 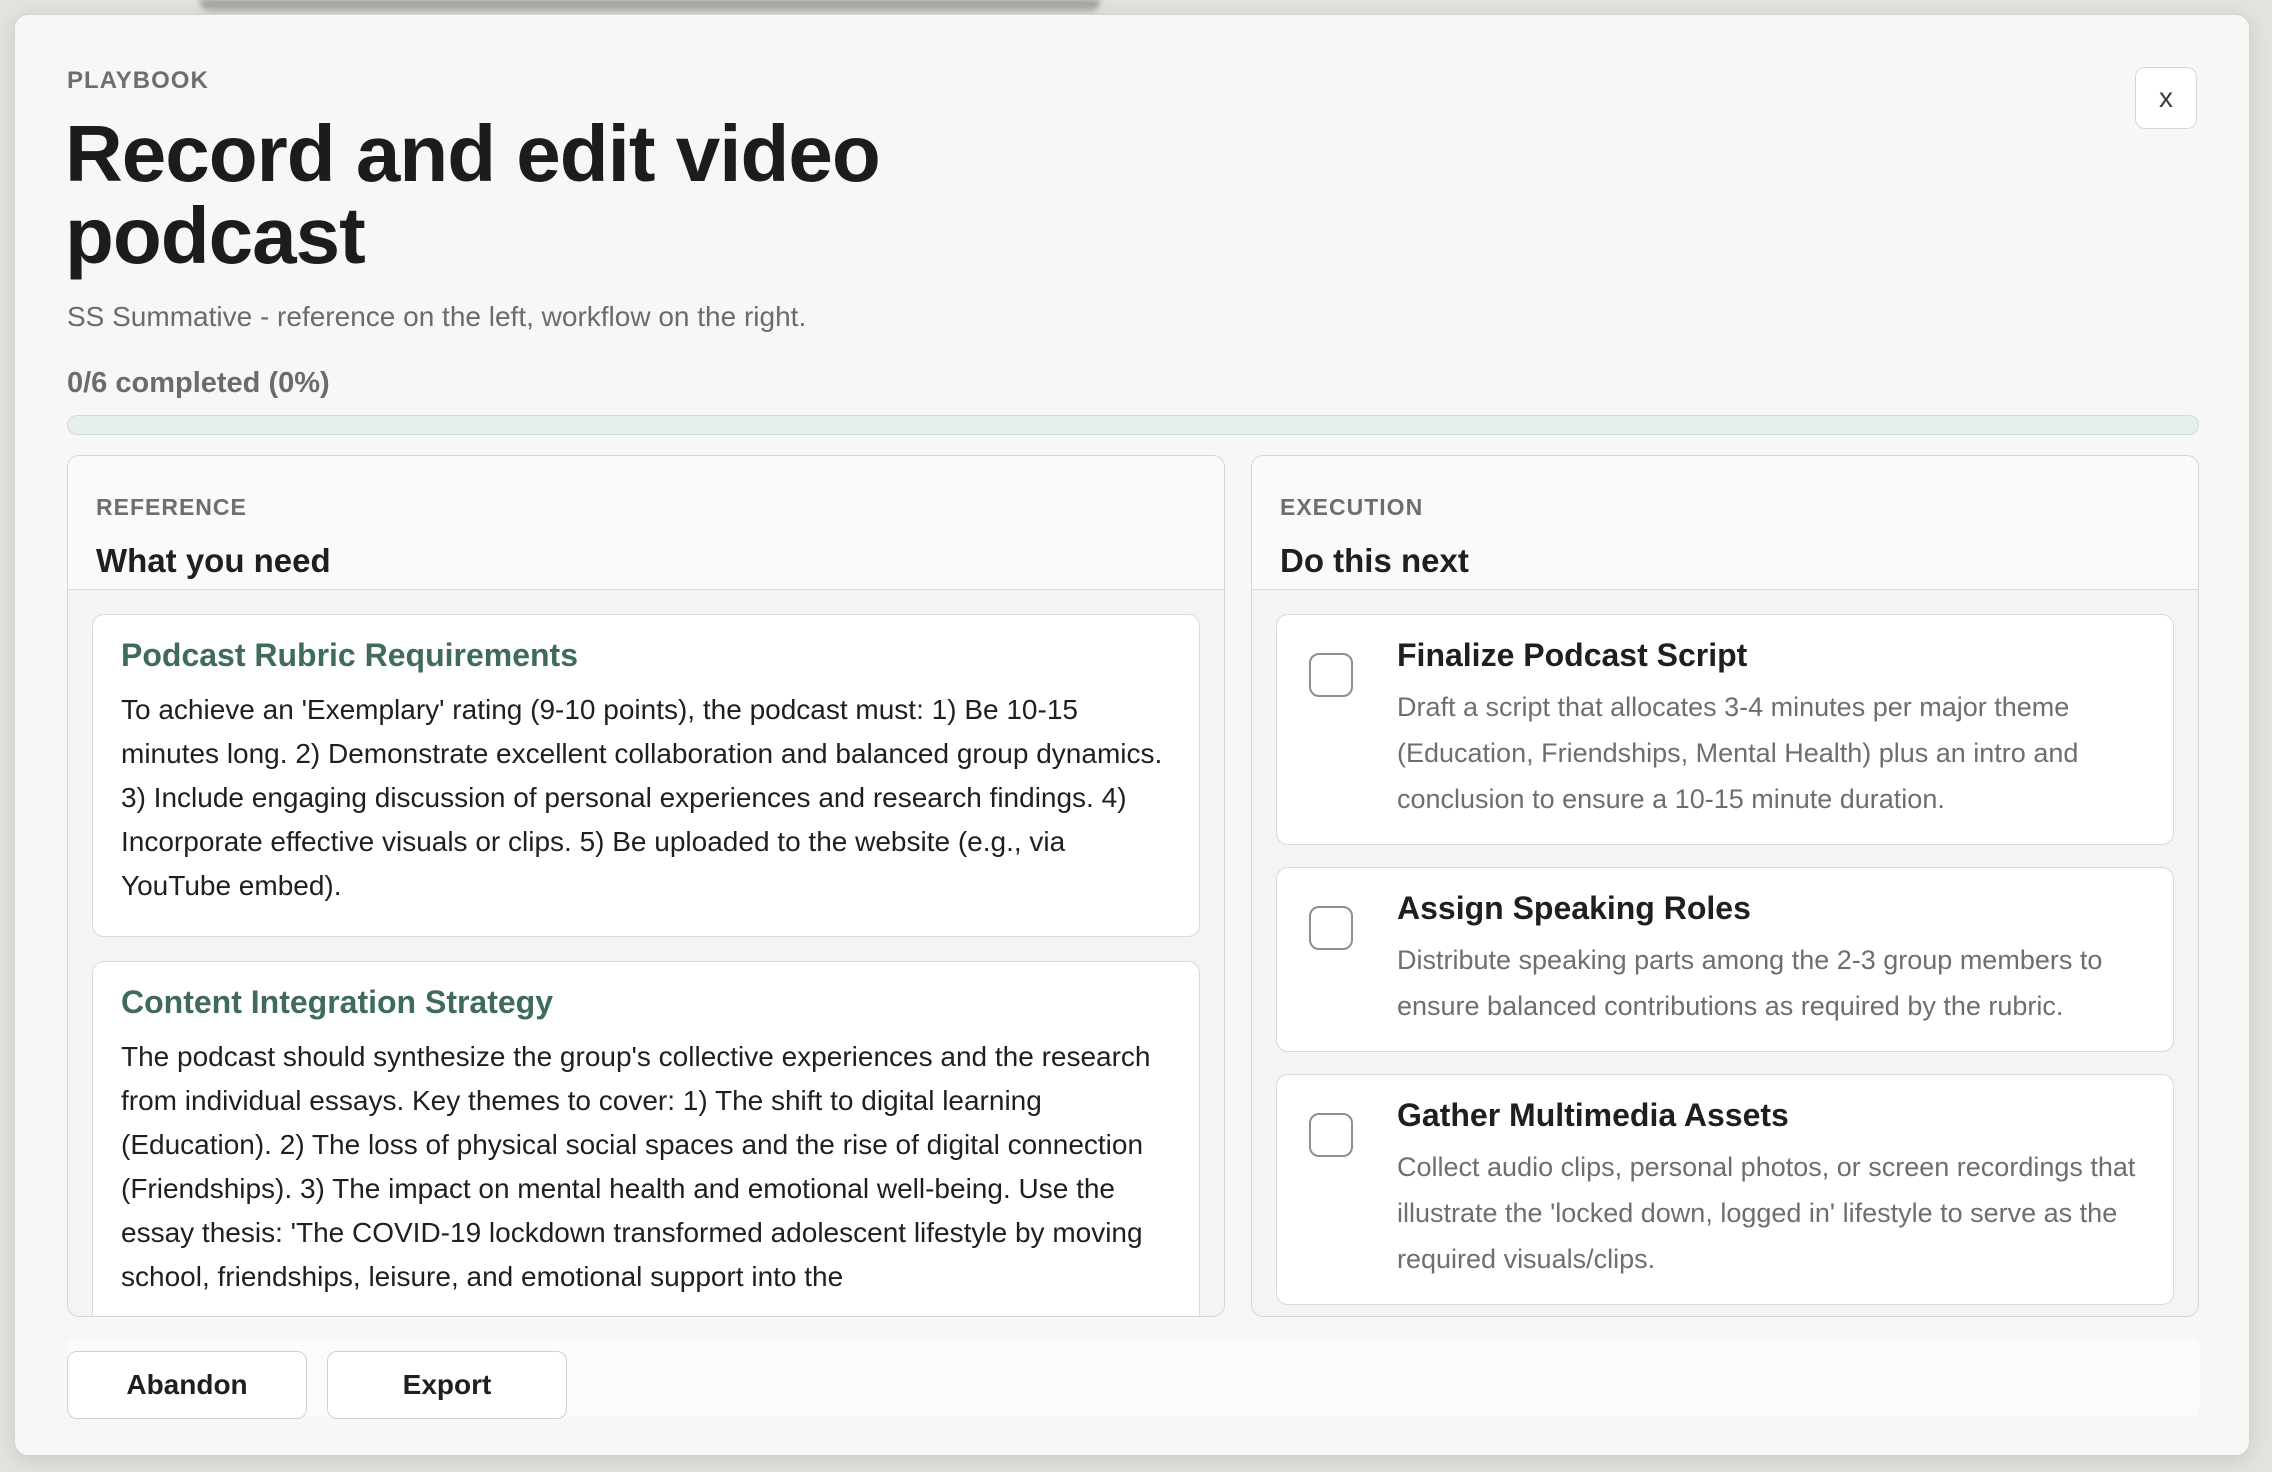 I want to click on reference-eyebrow: REFERENCE, so click(x=171, y=507).